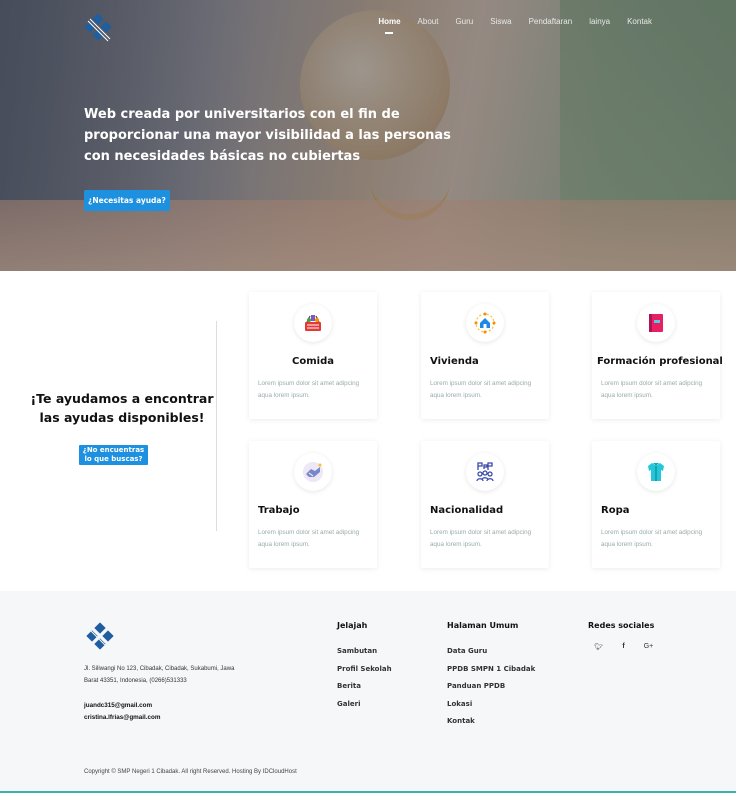 Image resolution: width=736 pixels, height=793 pixels. I want to click on card-title: Ropa, so click(615, 510).